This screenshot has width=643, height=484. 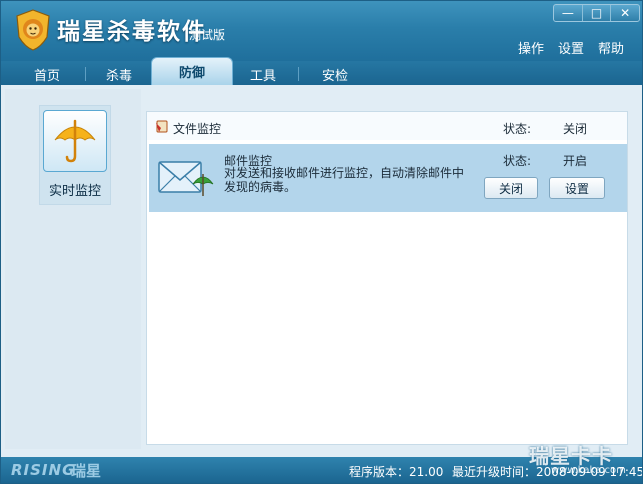 I want to click on sidebar-item-realtime-monitor: 实时监控, so click(x=75, y=155).